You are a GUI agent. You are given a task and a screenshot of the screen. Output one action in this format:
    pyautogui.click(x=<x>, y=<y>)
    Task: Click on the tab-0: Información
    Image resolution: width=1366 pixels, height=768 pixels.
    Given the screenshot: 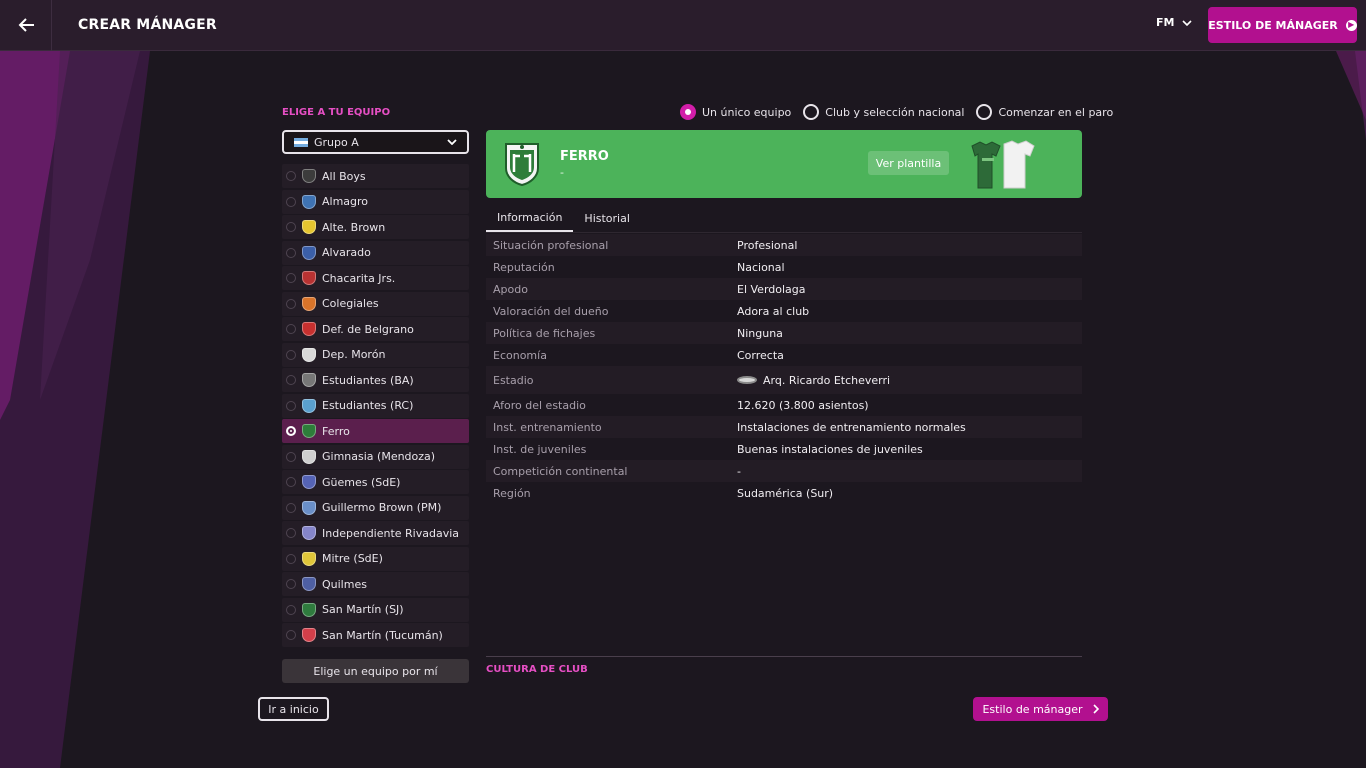 What is the action you would take?
    pyautogui.click(x=530, y=218)
    